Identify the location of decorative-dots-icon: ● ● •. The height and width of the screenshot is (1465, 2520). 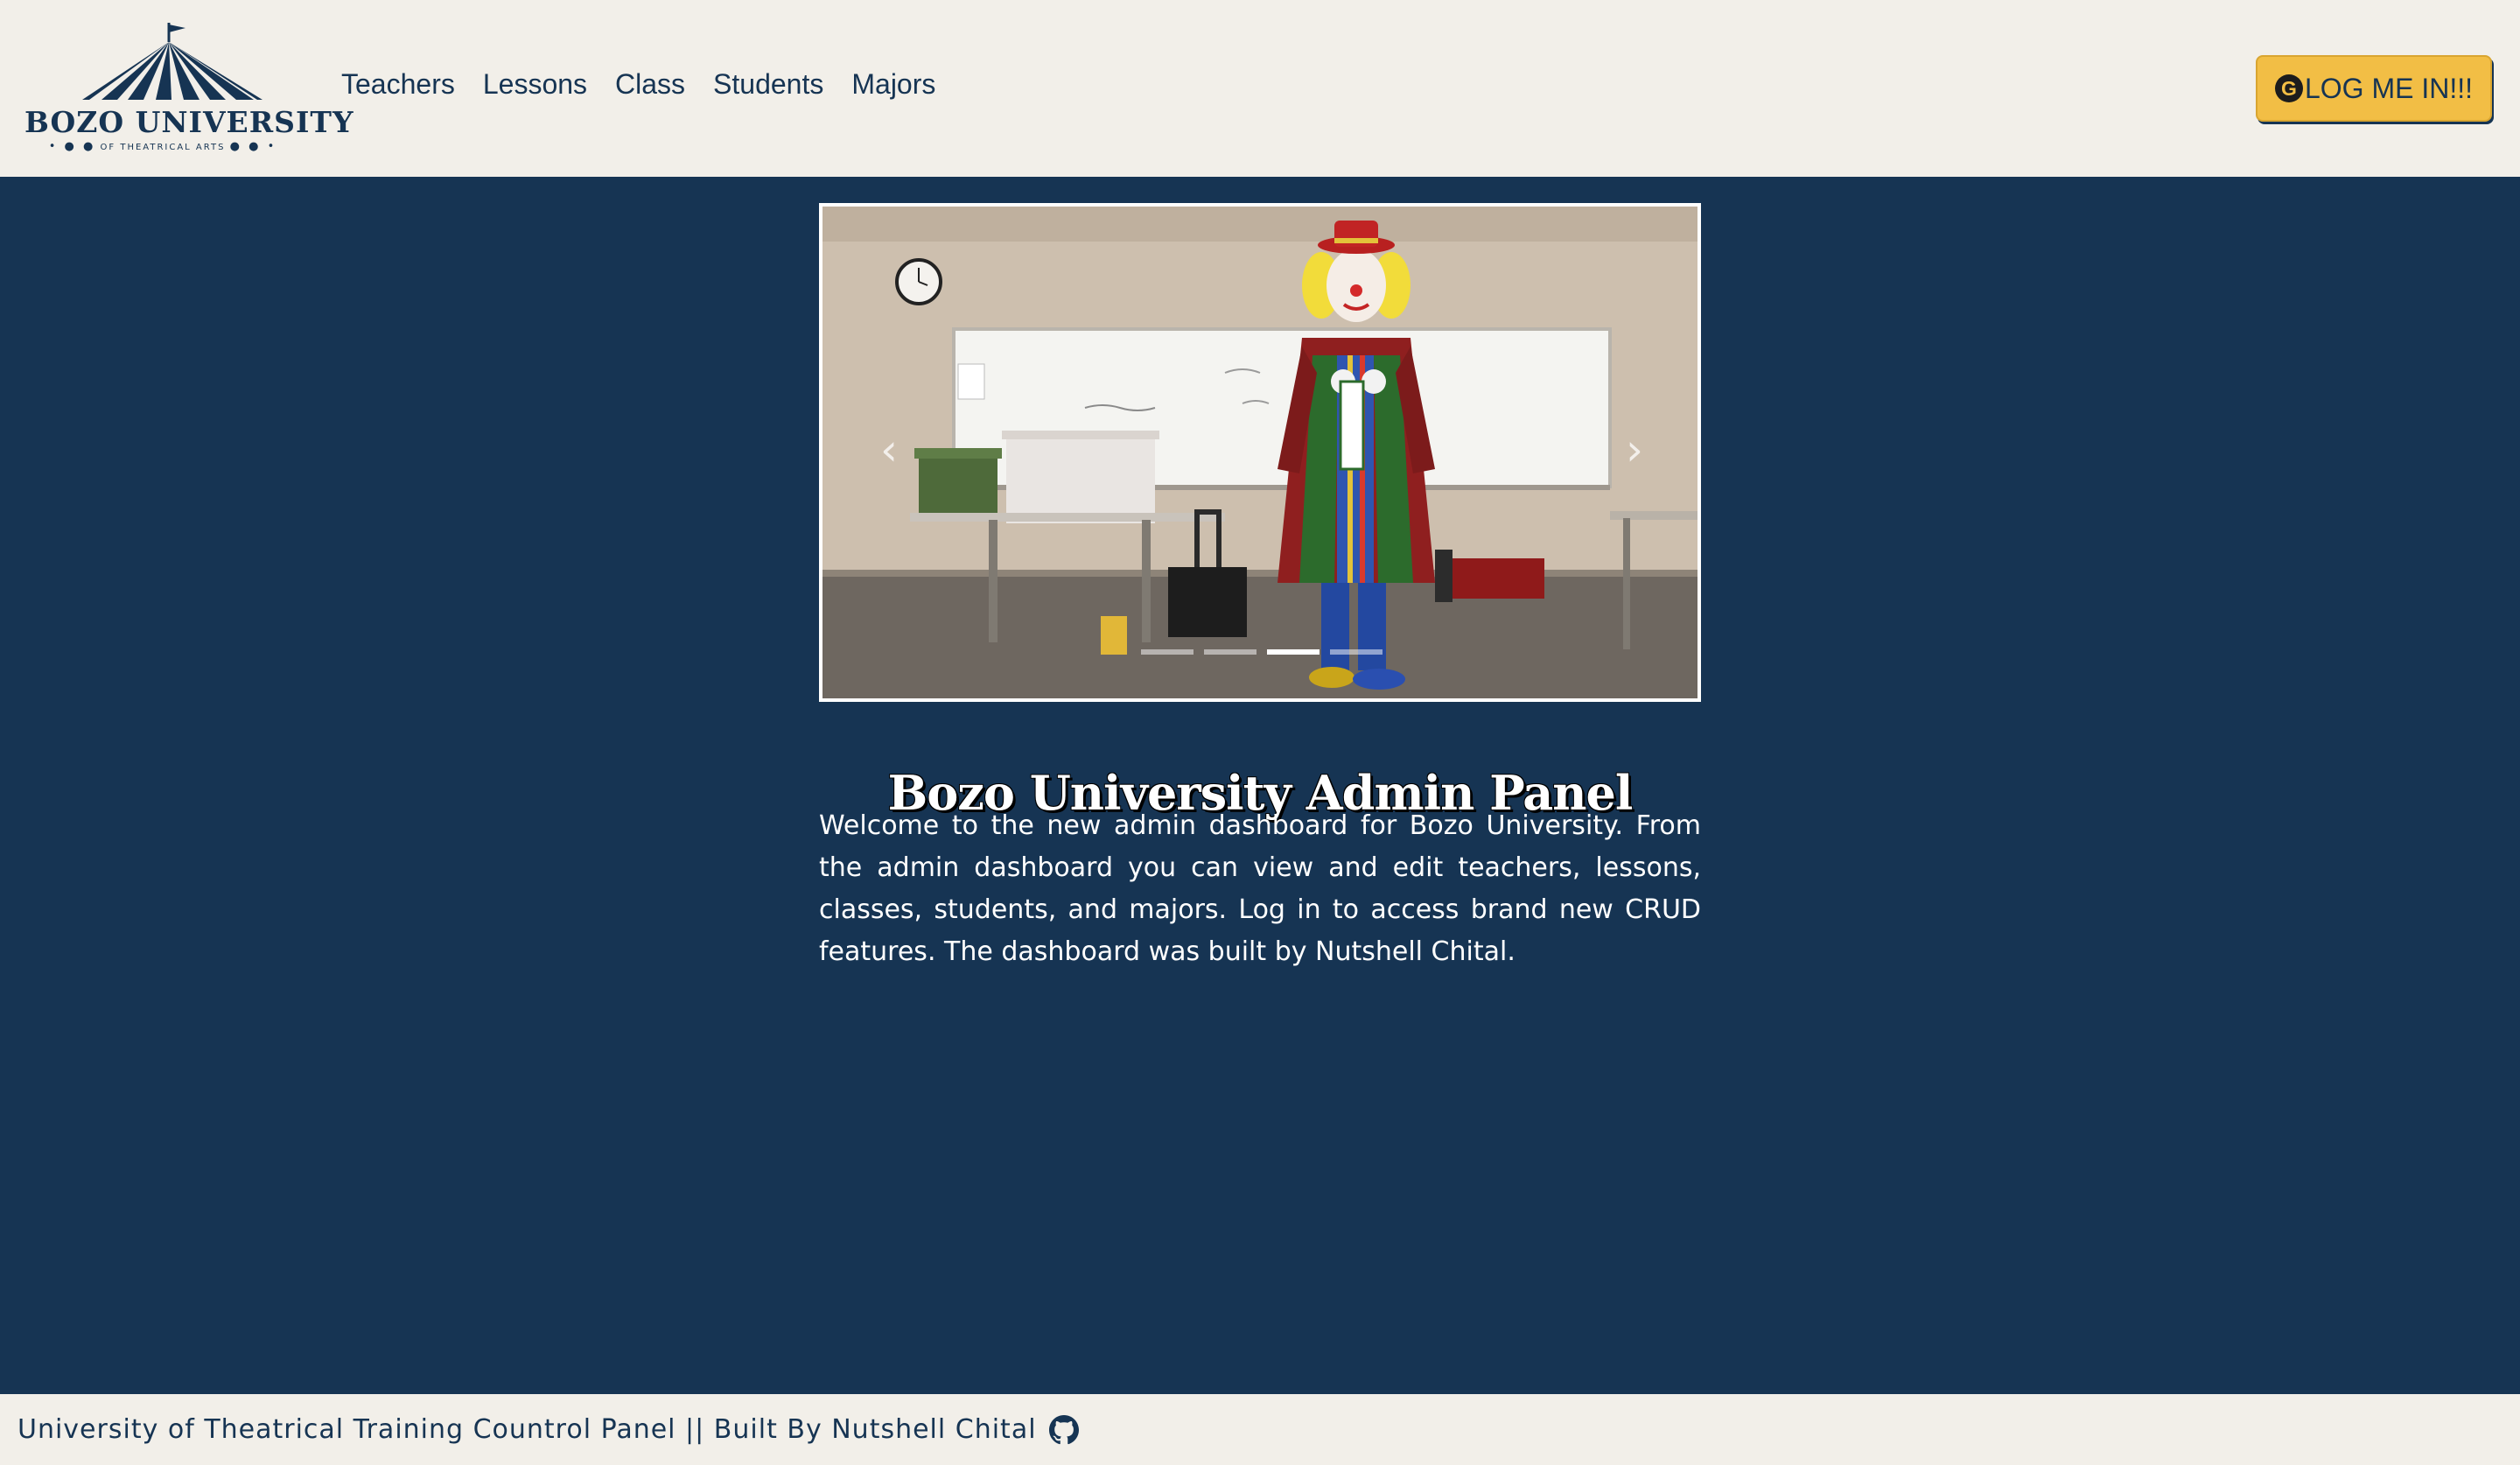
(253, 146).